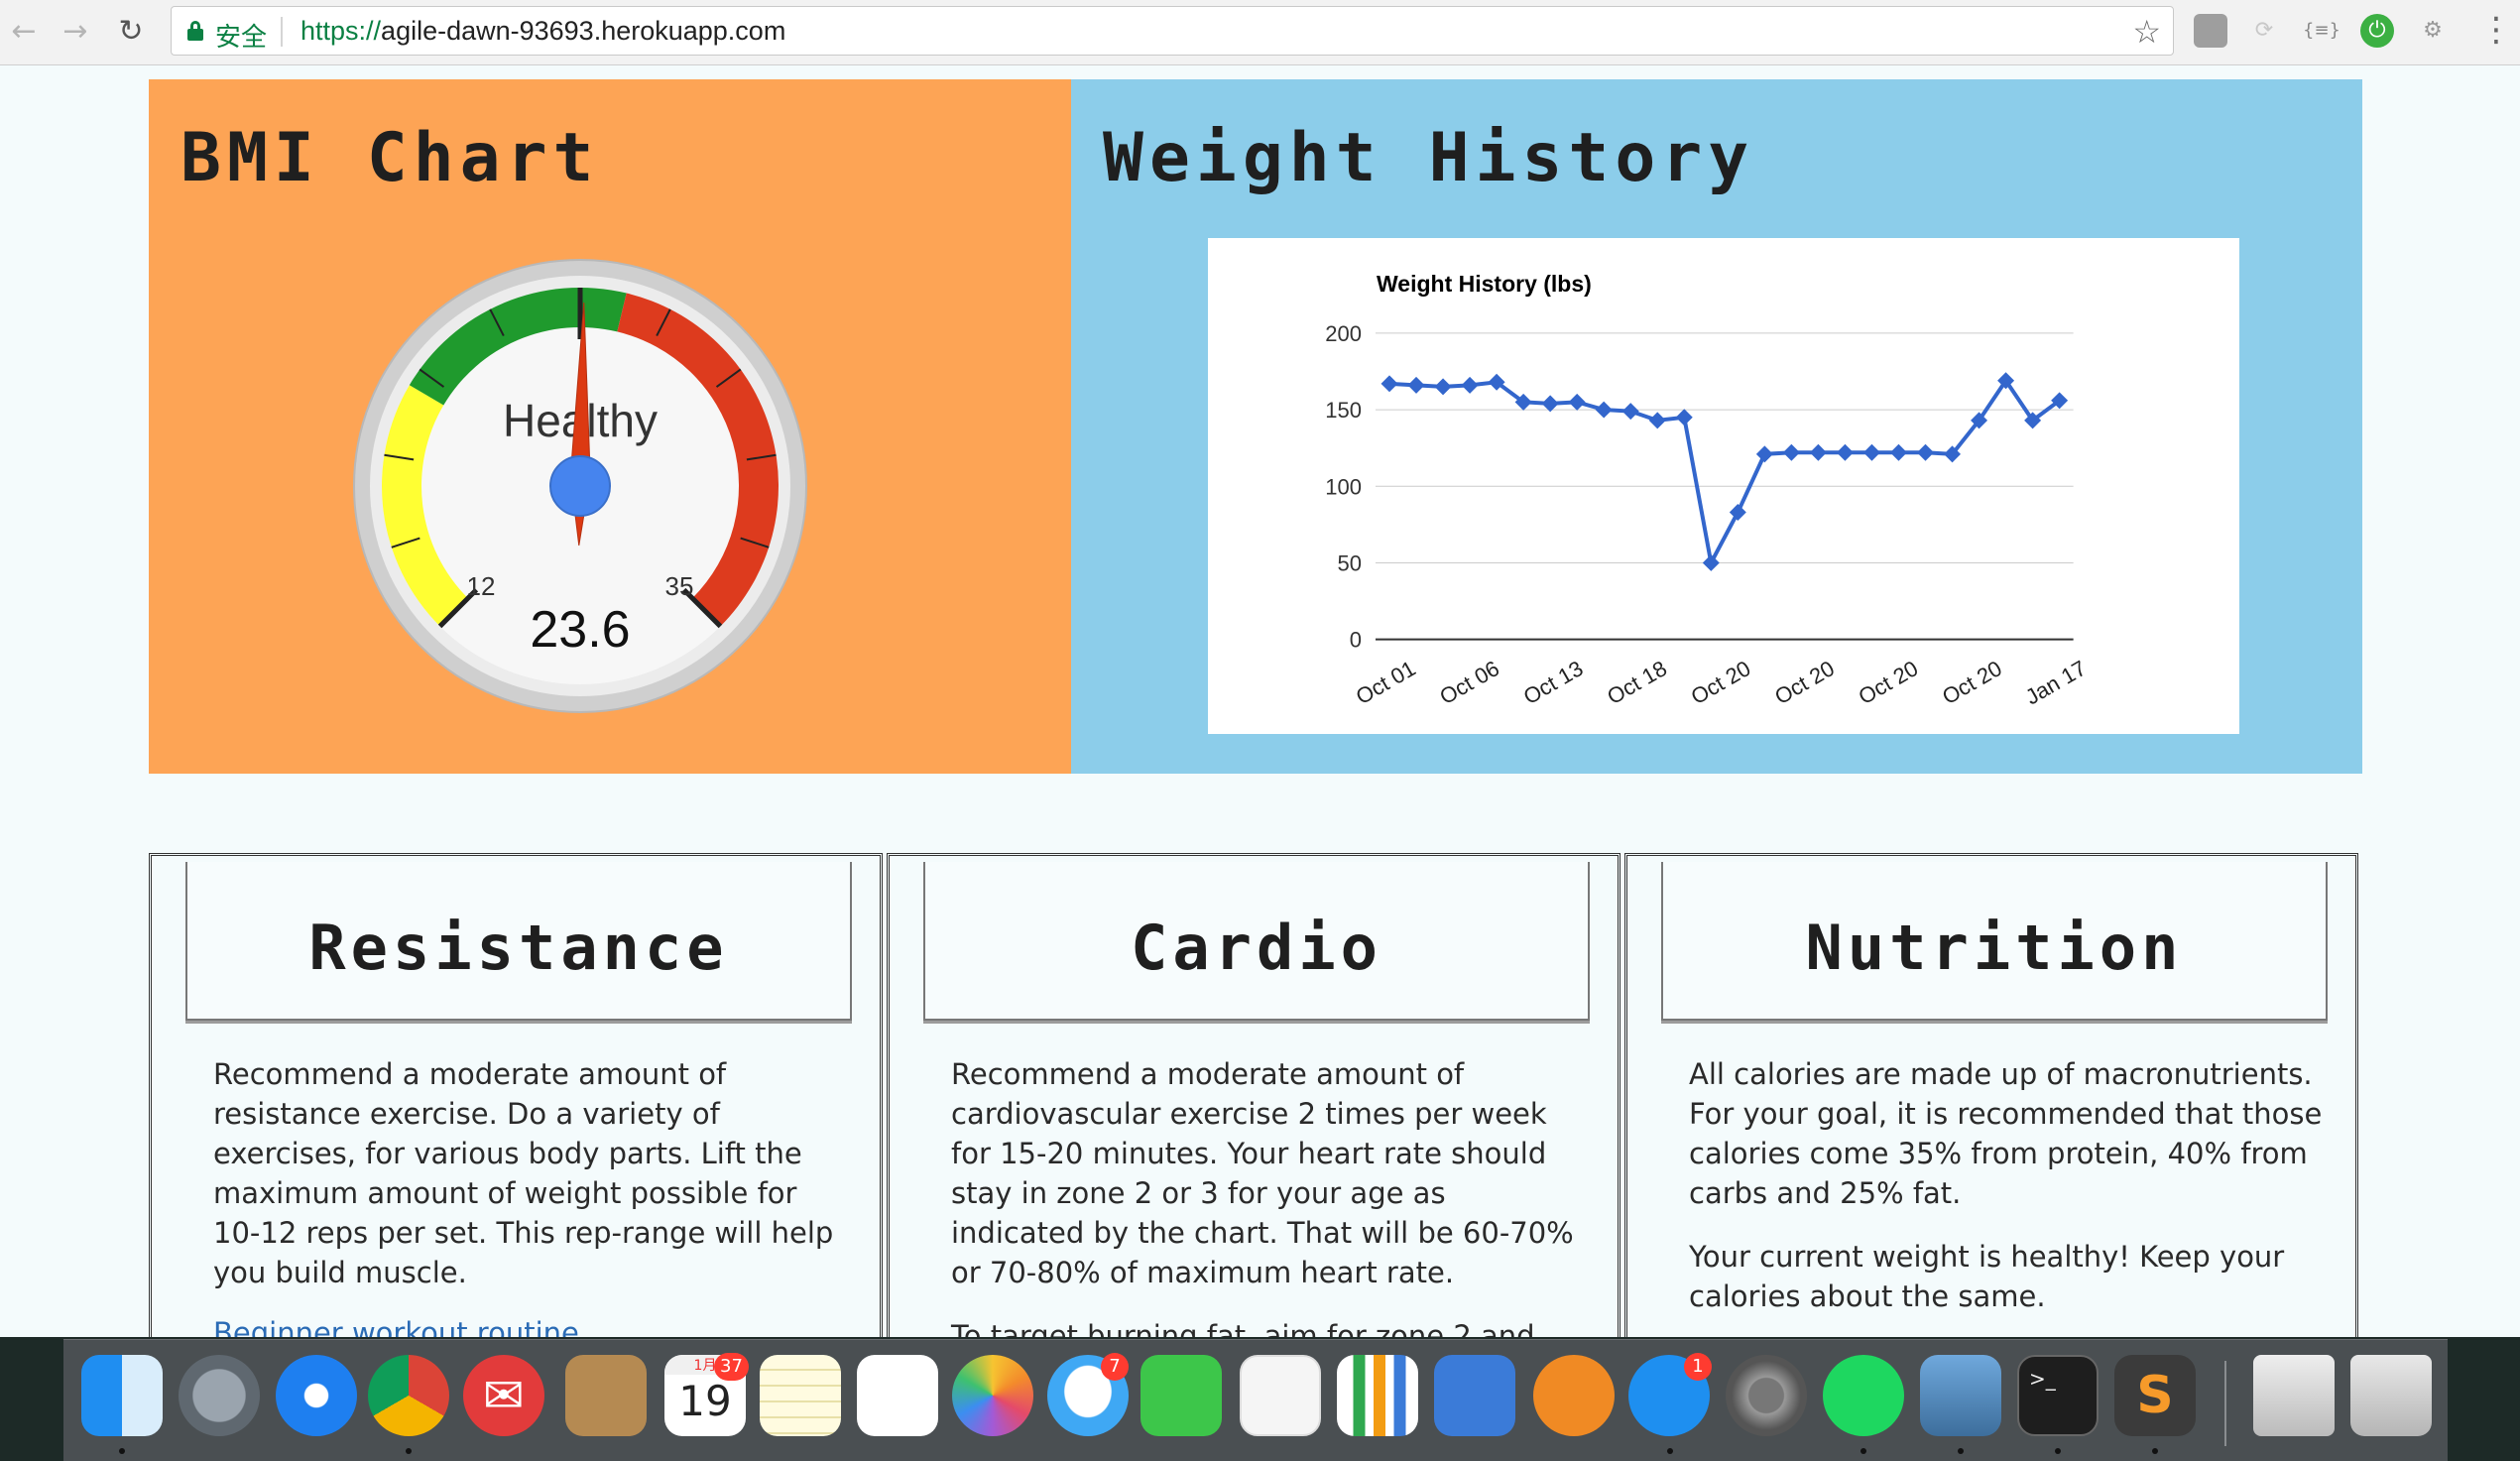 The width and height of the screenshot is (2520, 1461). Describe the element at coordinates (2496, 30) in the screenshot. I see `browser-menu-icon: ⋮` at that location.